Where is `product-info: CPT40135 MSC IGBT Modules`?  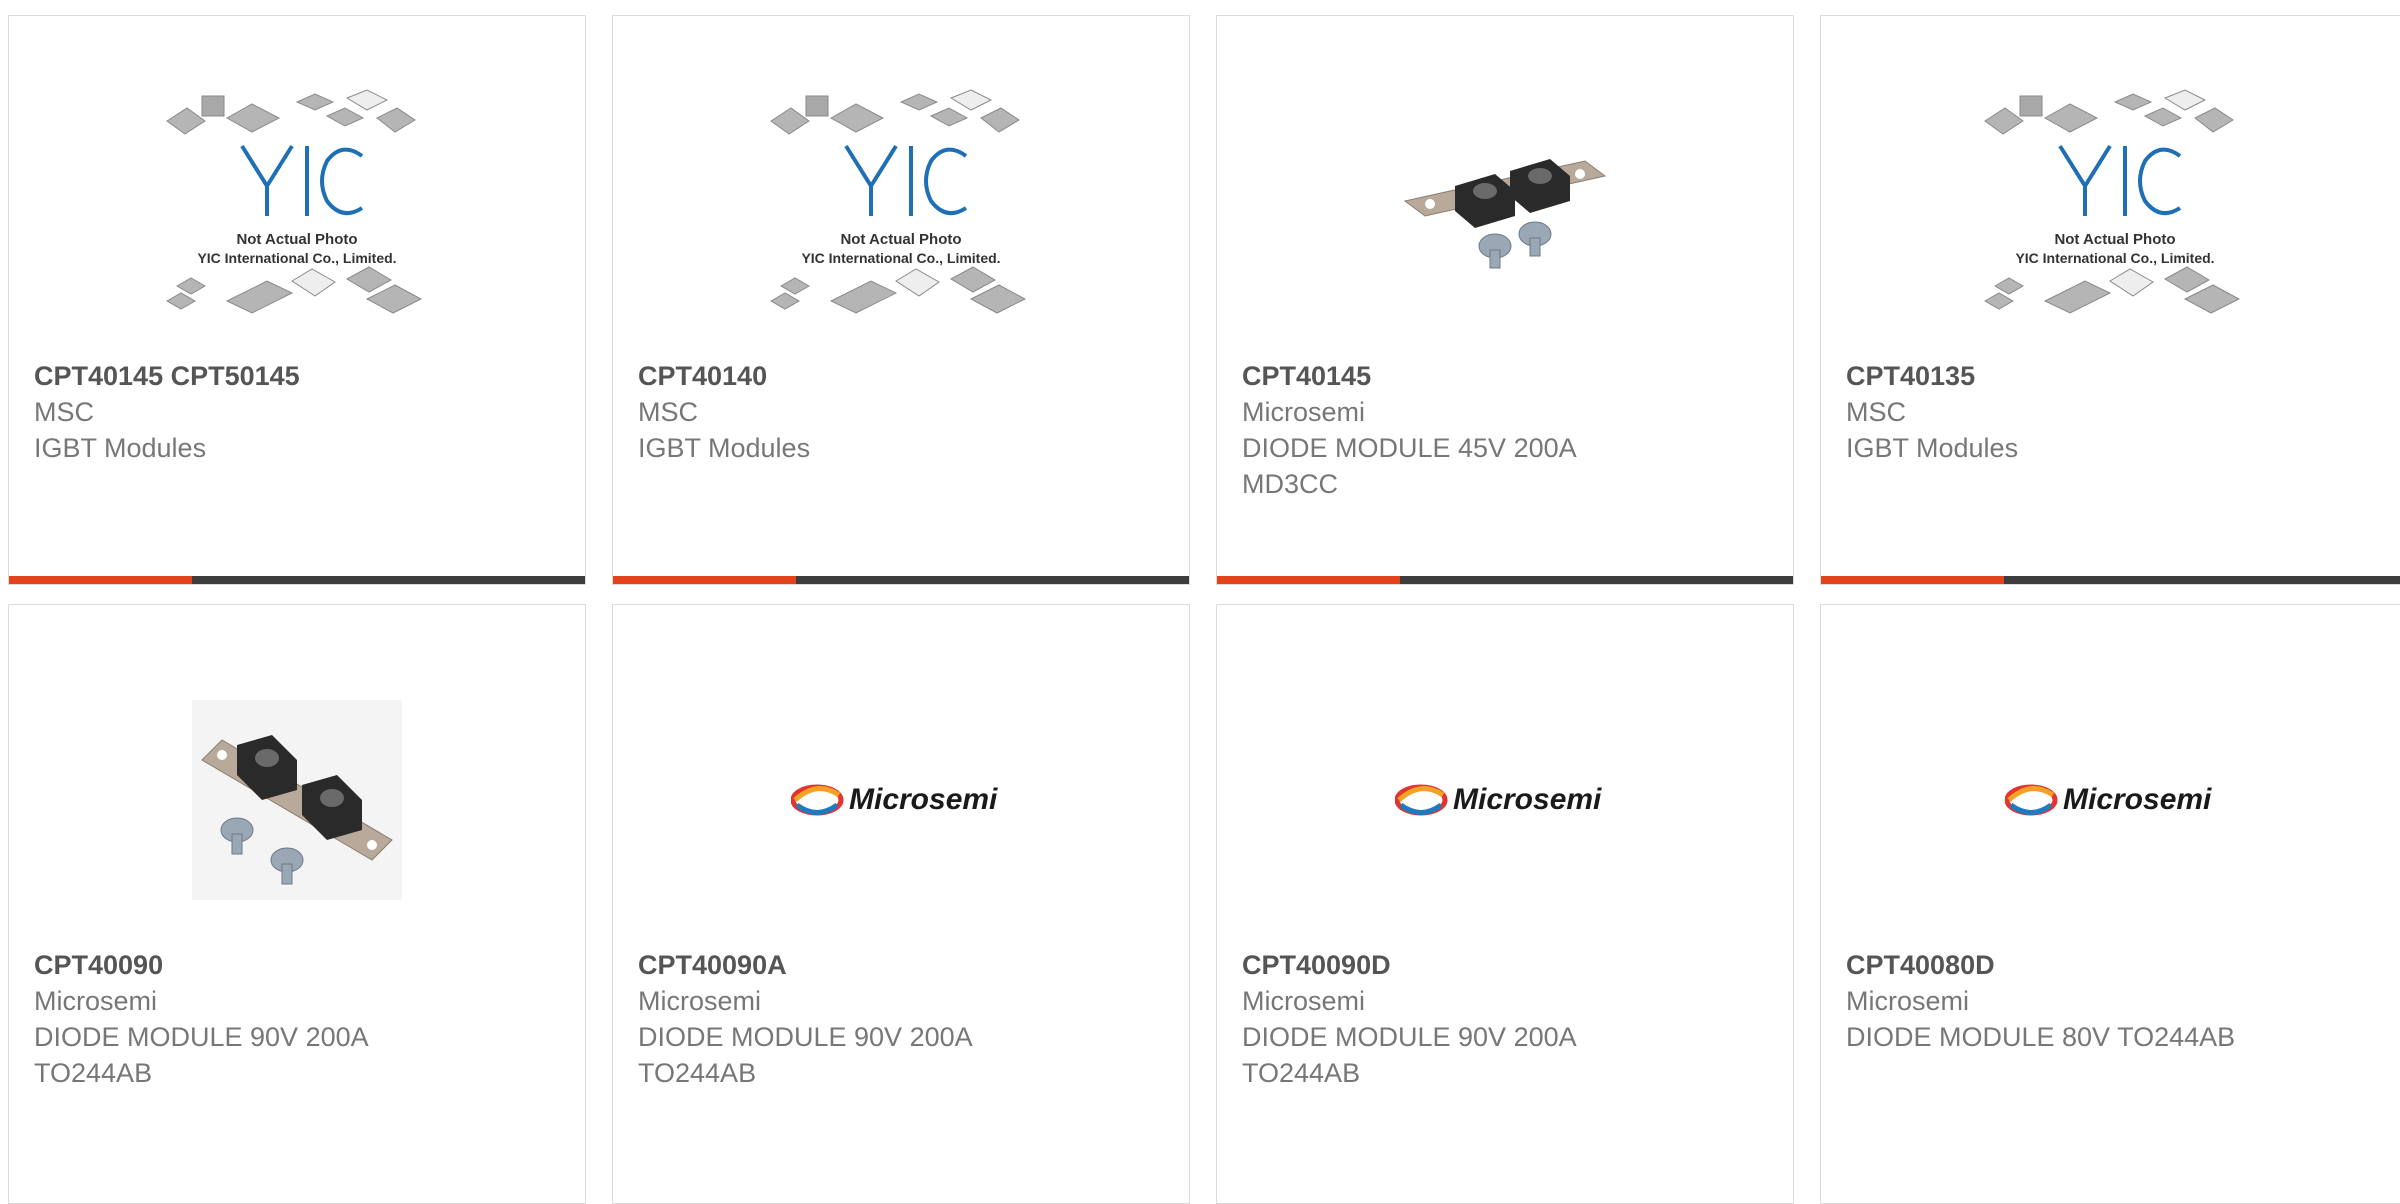
product-info: CPT40135 MSC IGBT Modules is located at coordinates (2117, 412).